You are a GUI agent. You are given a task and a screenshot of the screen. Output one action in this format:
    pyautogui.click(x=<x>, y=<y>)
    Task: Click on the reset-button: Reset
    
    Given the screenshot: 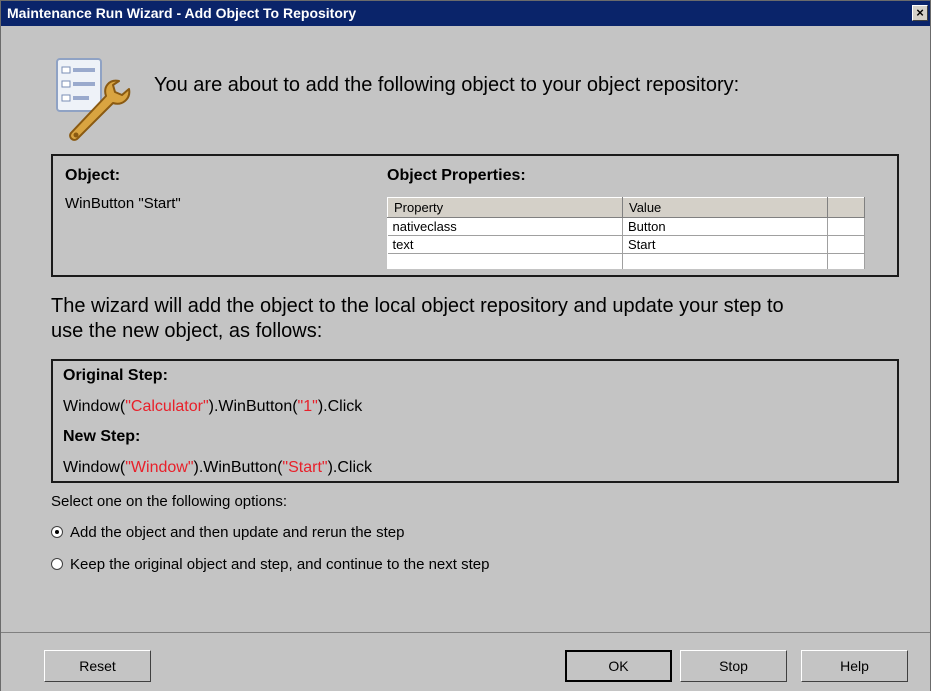 What is the action you would take?
    pyautogui.click(x=97, y=666)
    